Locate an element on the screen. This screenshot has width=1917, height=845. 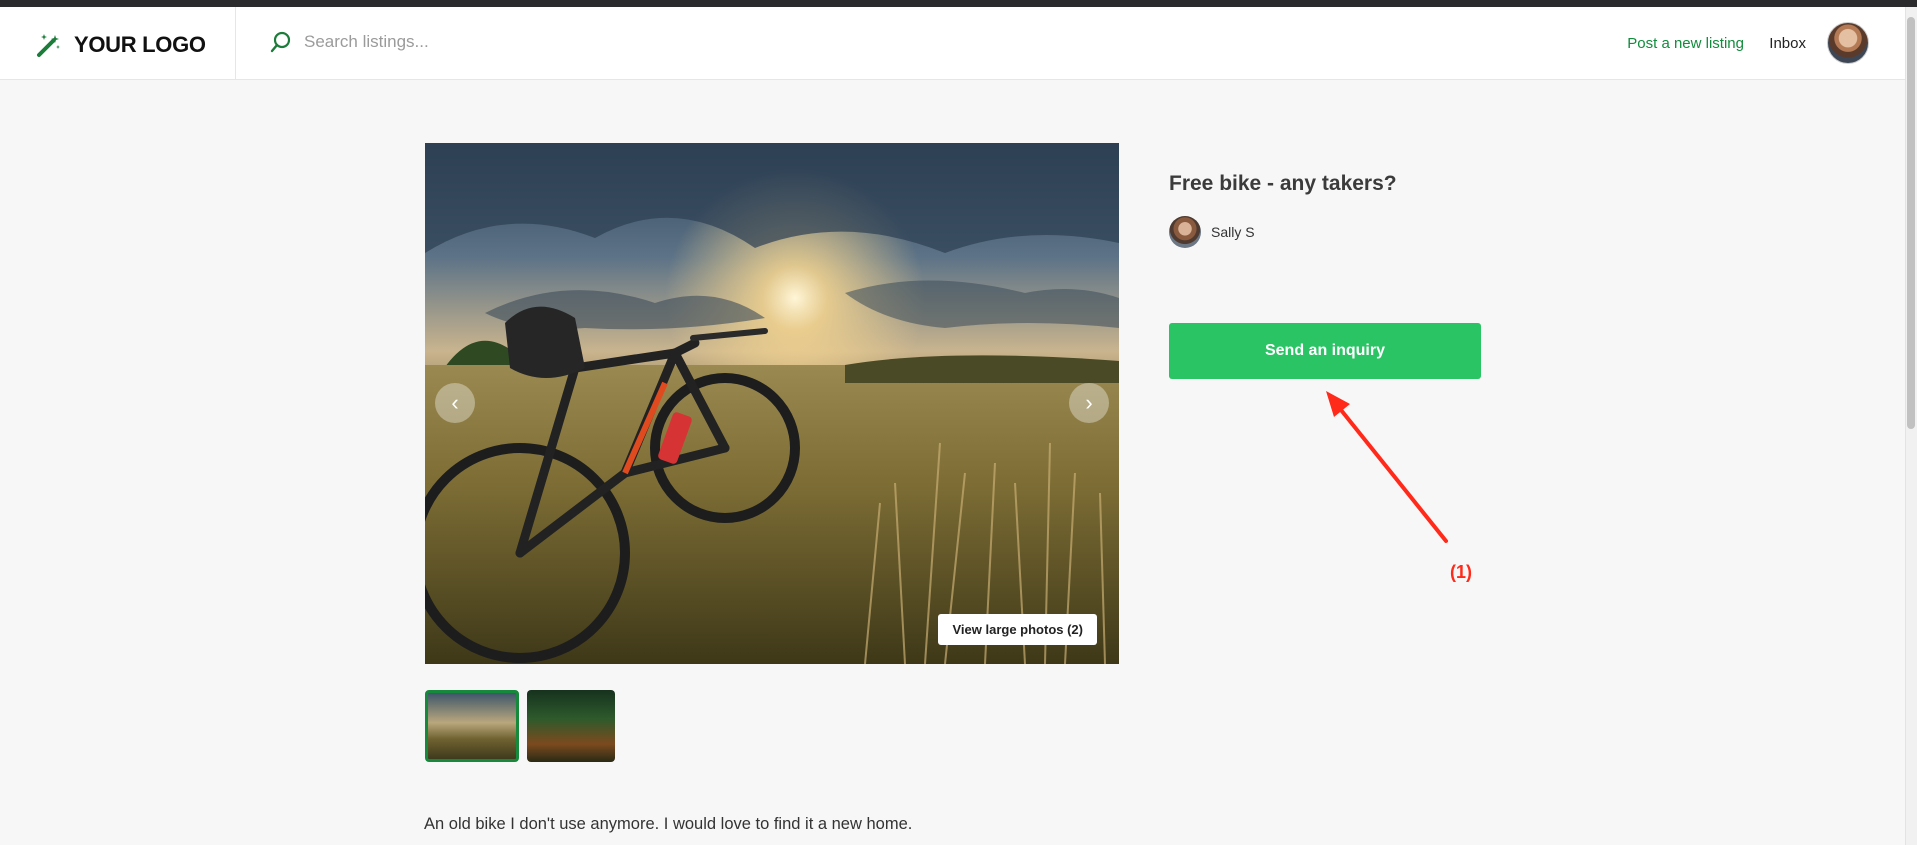
listing-author: Sally S is located at coordinates (1212, 232).